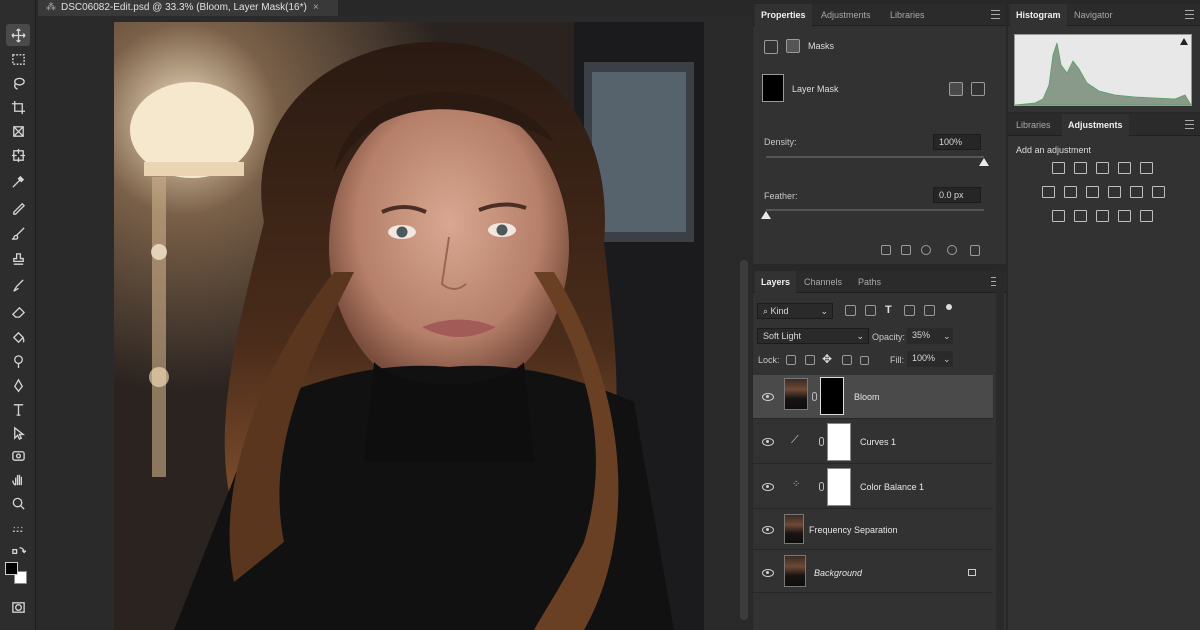 The width and height of the screenshot is (1200, 630). What do you see at coordinates (867, 397) in the screenshot?
I see `layer-name: Bloom` at bounding box center [867, 397].